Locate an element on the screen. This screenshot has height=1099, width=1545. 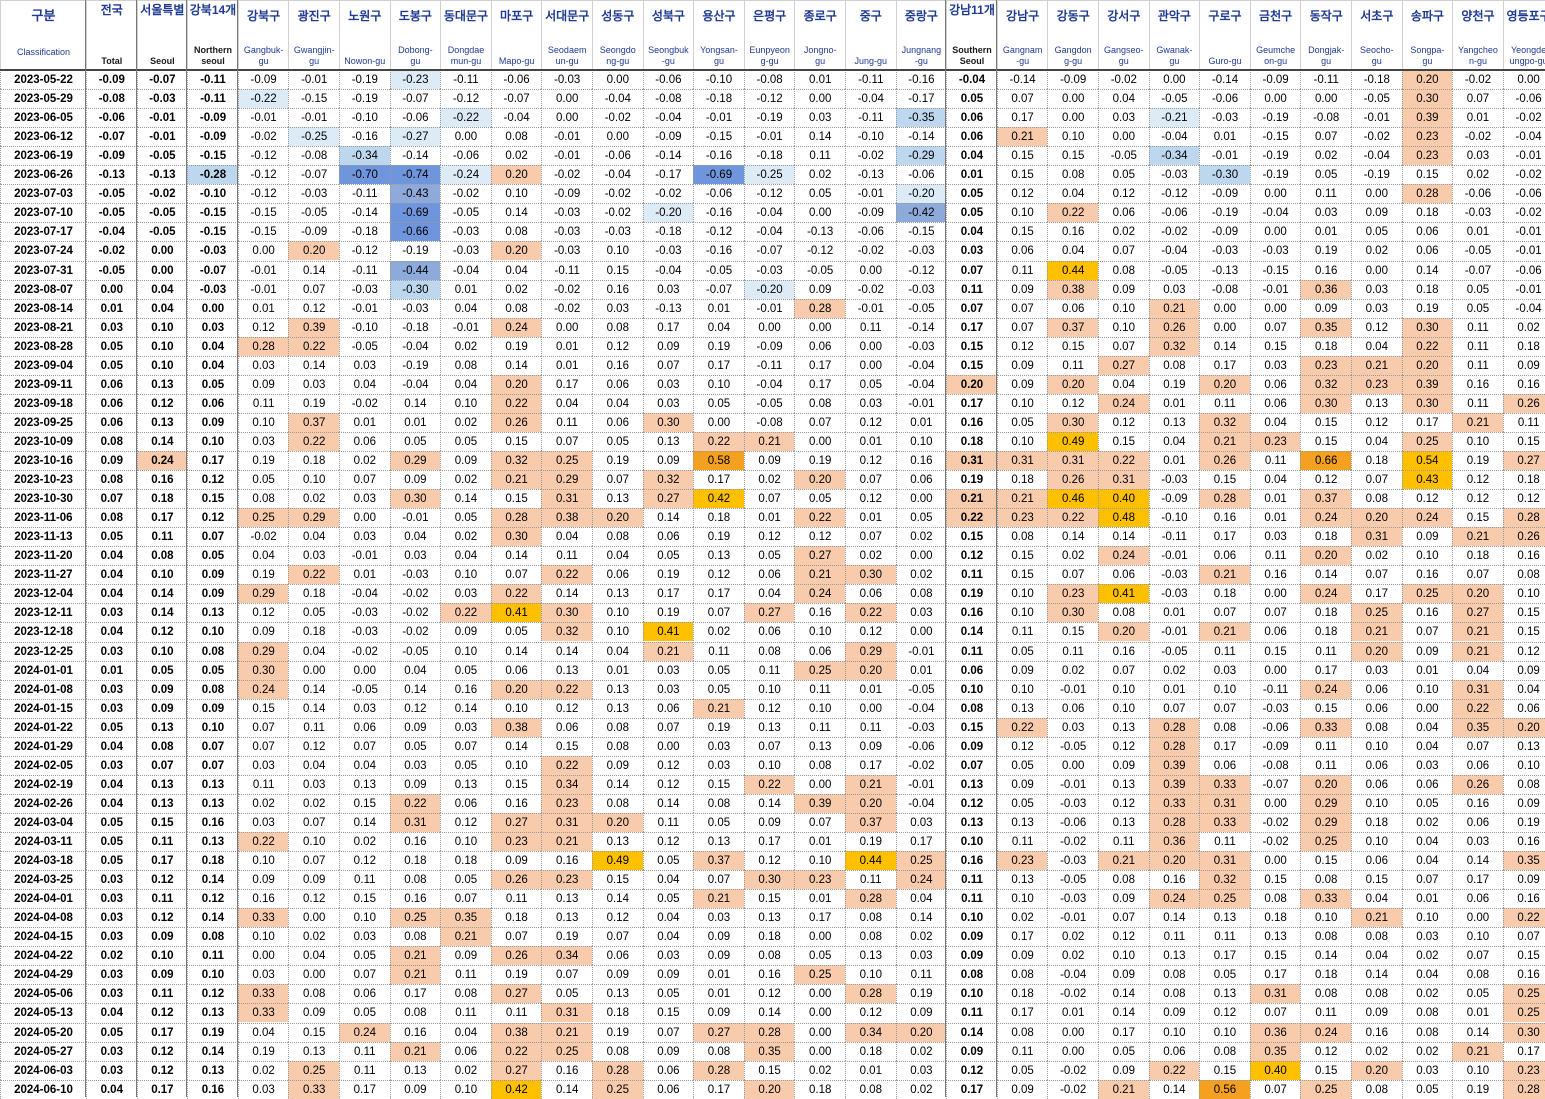
column-header: 강북14개 Northern seoul is located at coordinates (212, 35).